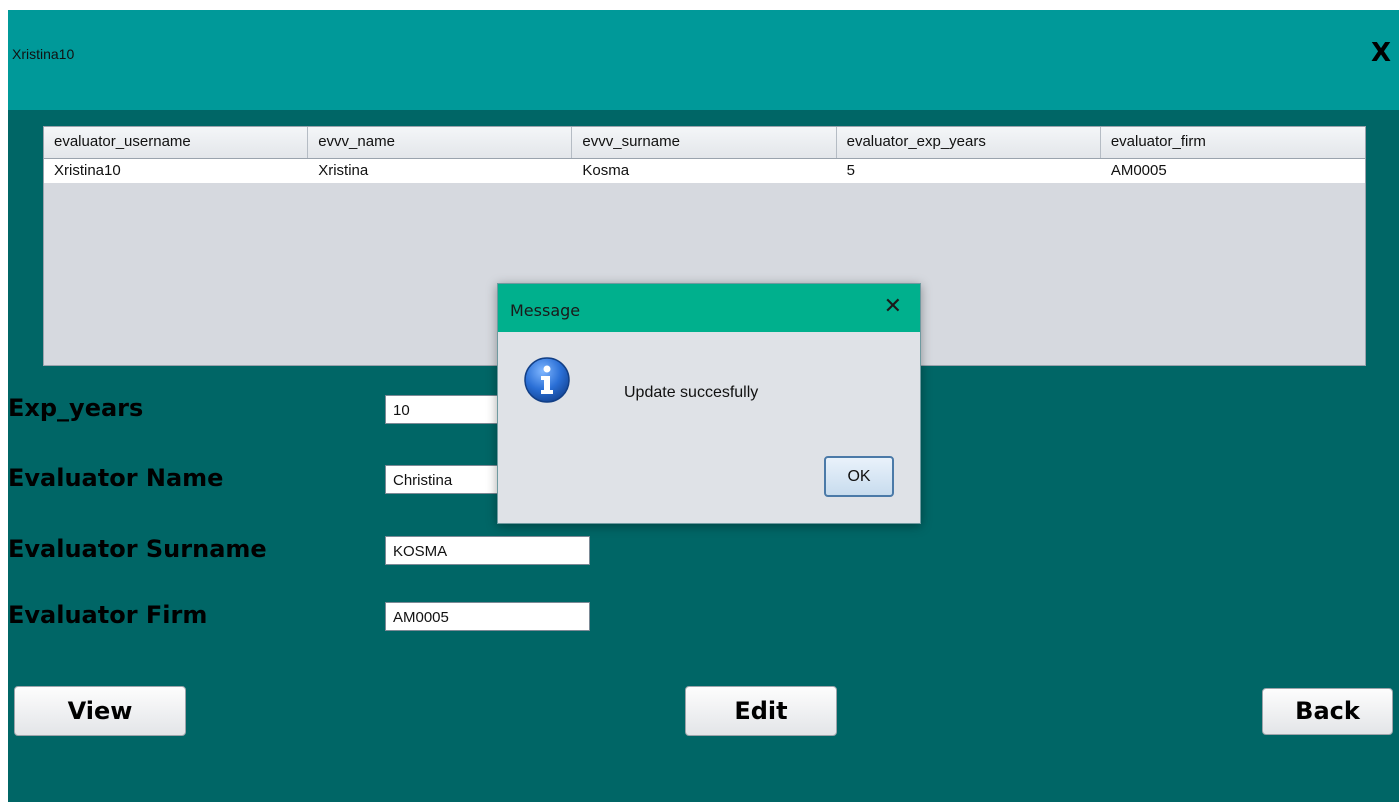  Describe the element at coordinates (43, 54) in the screenshot. I see `current-username: Xristina10` at that location.